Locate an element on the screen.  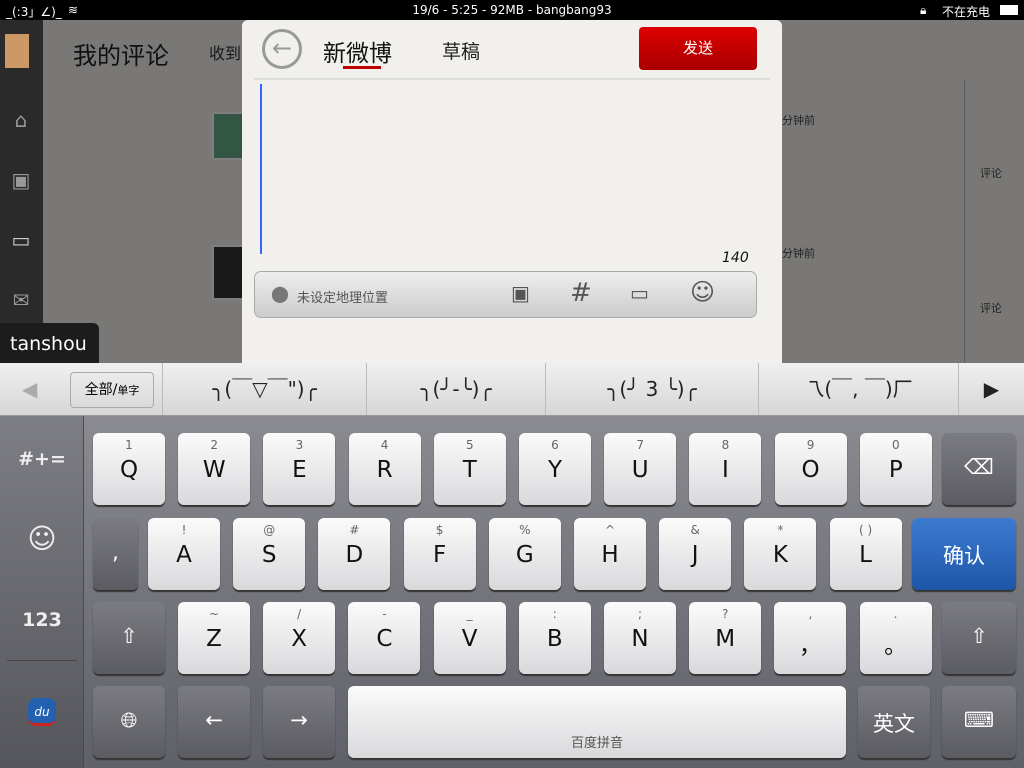
key-secondary: : is located at coordinates (554, 614).